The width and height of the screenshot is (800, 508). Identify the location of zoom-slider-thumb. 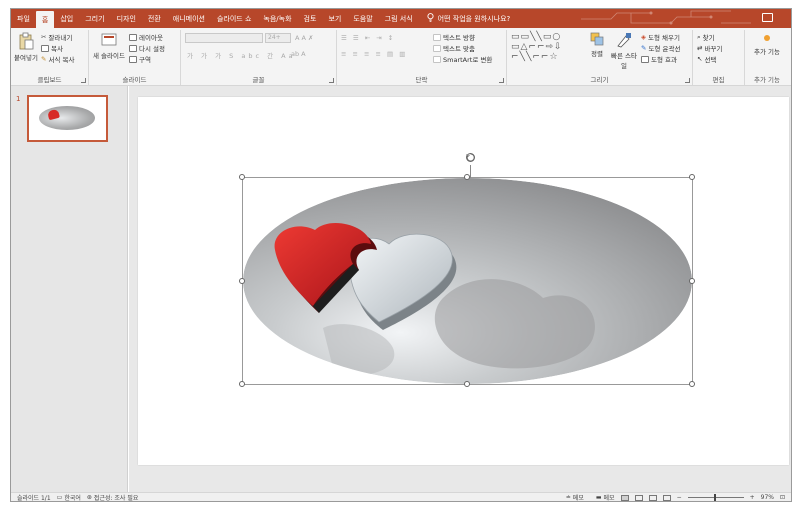
(714, 497).